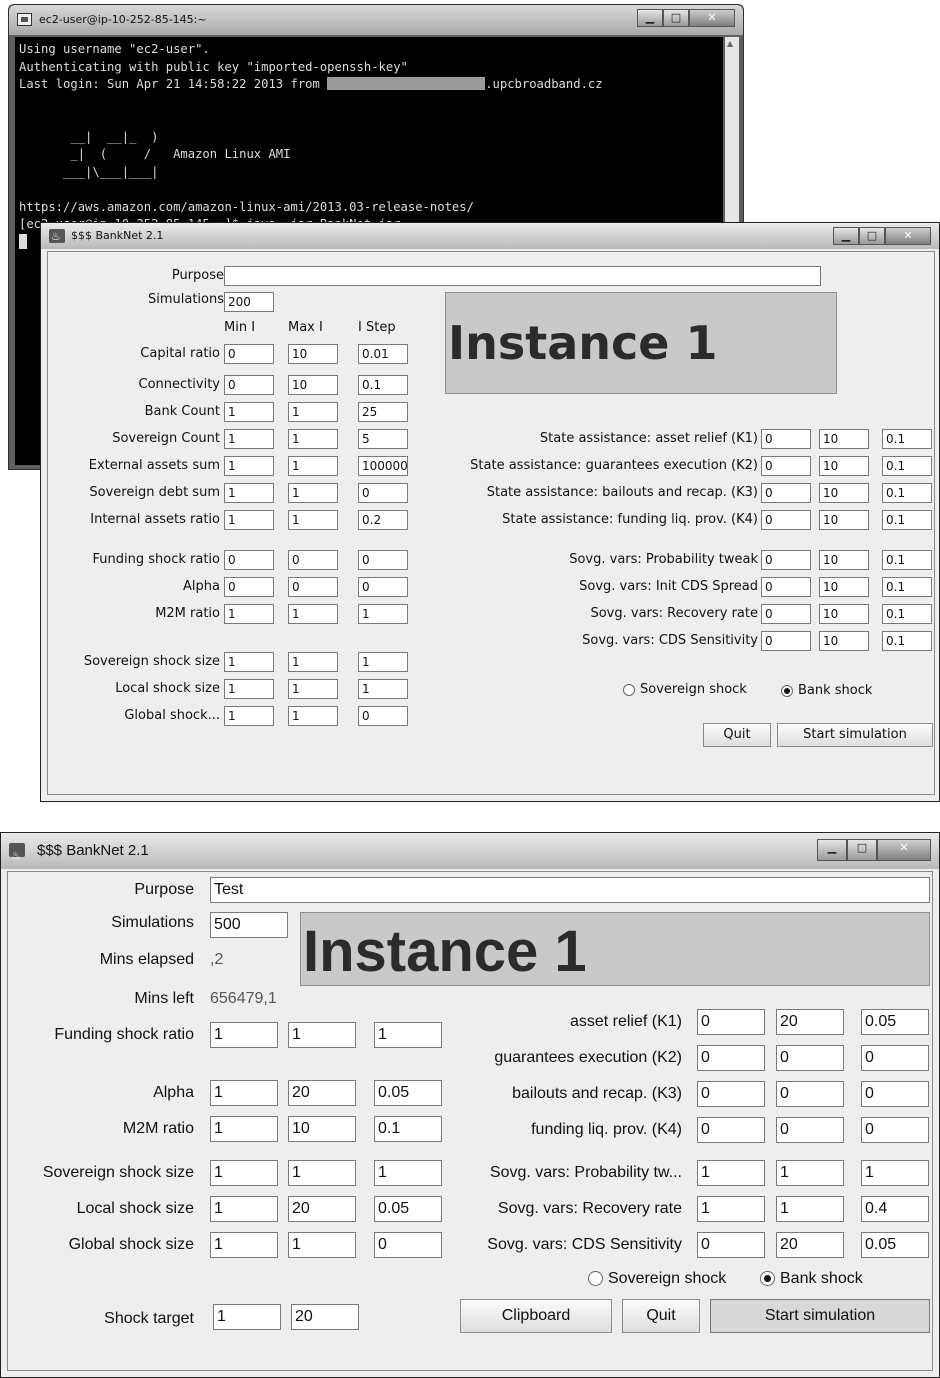 The width and height of the screenshot is (940, 1378). Describe the element at coordinates (536, 1316) in the screenshot. I see `clipboard-button: Clipboard` at that location.